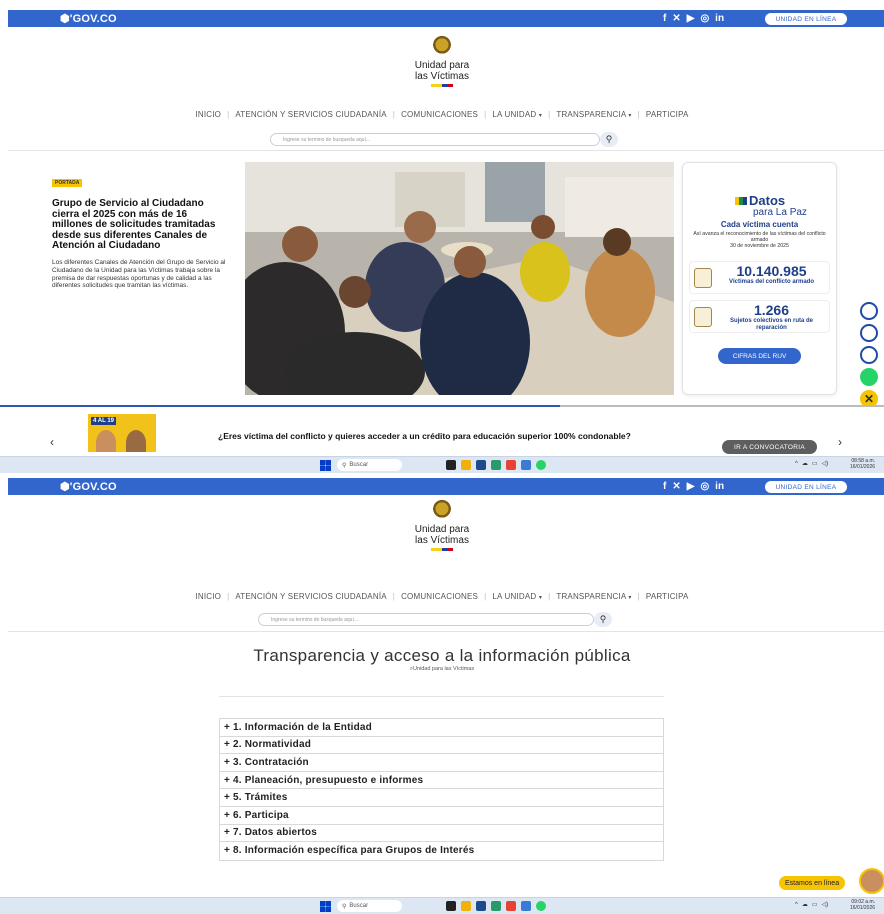 The image size is (884, 914). Describe the element at coordinates (446, 631) in the screenshot. I see `divider` at that location.